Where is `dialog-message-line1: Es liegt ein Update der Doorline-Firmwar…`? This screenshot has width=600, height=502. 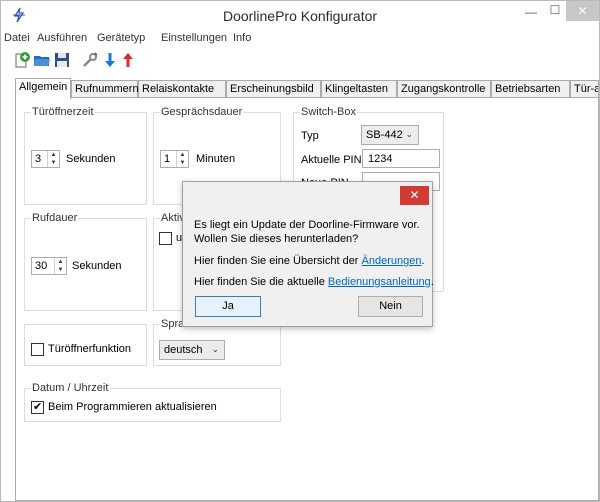 dialog-message-line1: Es liegt ein Update der Doorline-Firmwar… is located at coordinates (307, 225).